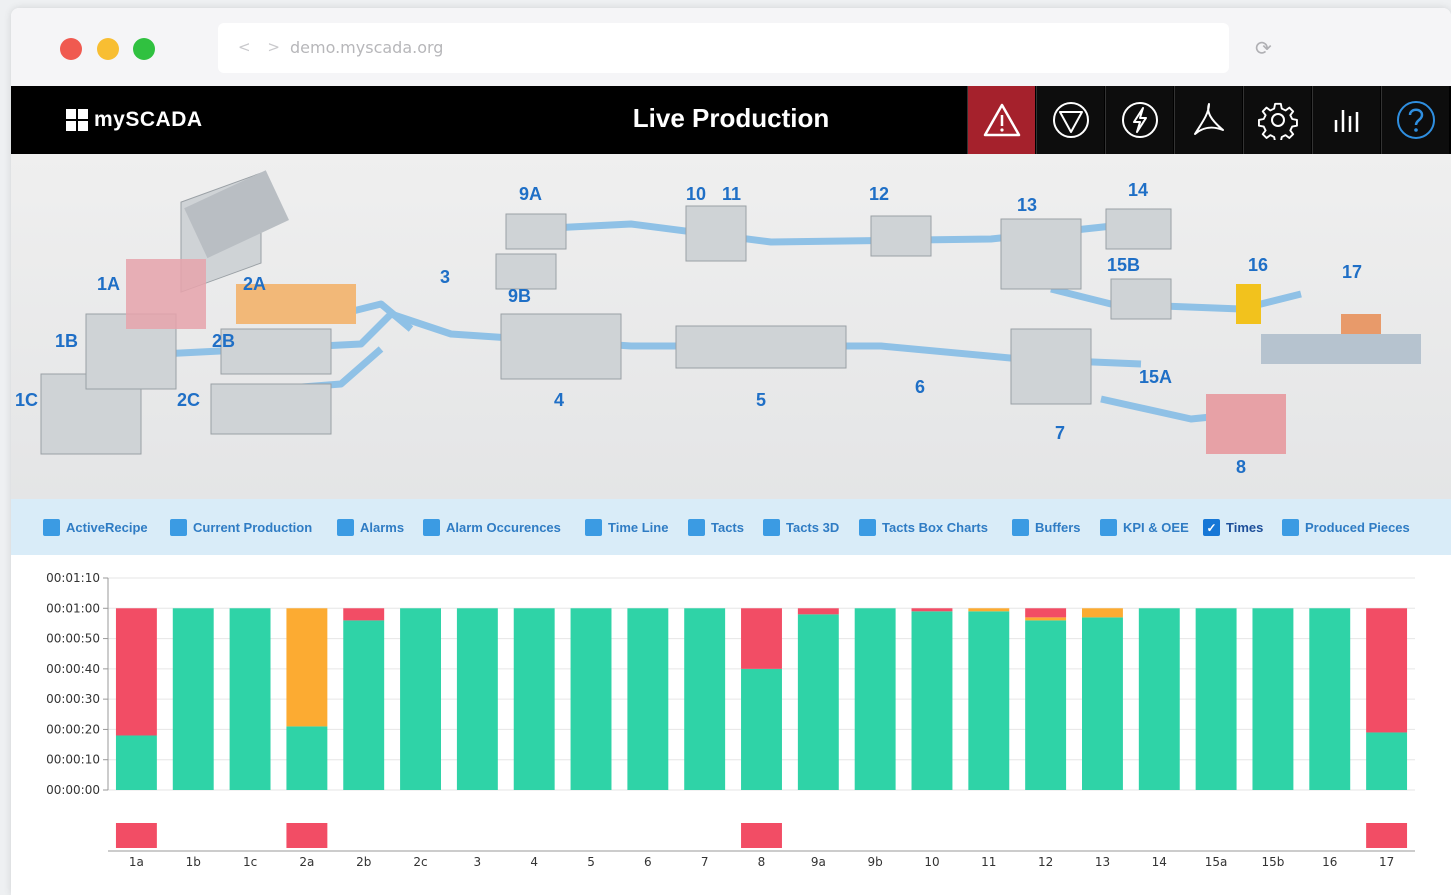 The width and height of the screenshot is (1451, 895). Describe the element at coordinates (1277, 120) in the screenshot. I see `settings-button` at that location.